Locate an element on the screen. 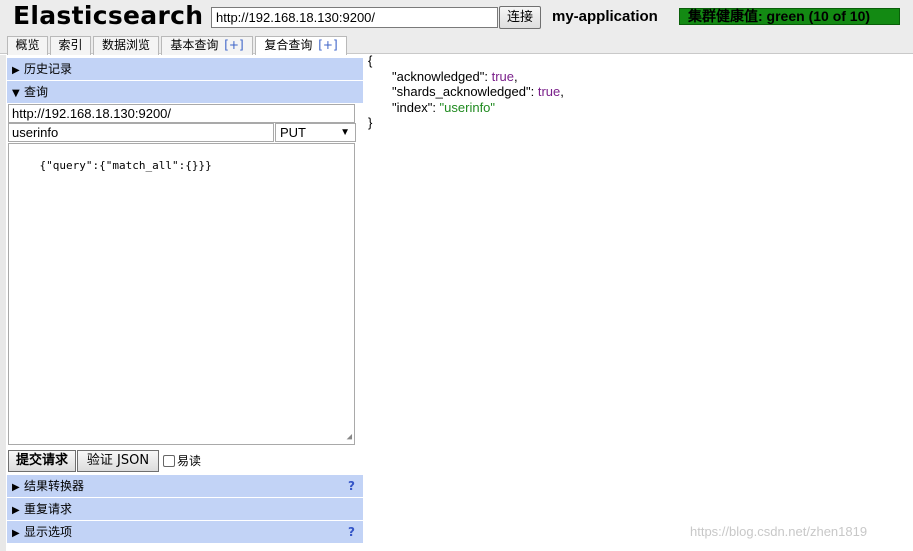 Image resolution: width=913 pixels, height=551 pixels. easy-read-checkbox is located at coordinates (169, 461).